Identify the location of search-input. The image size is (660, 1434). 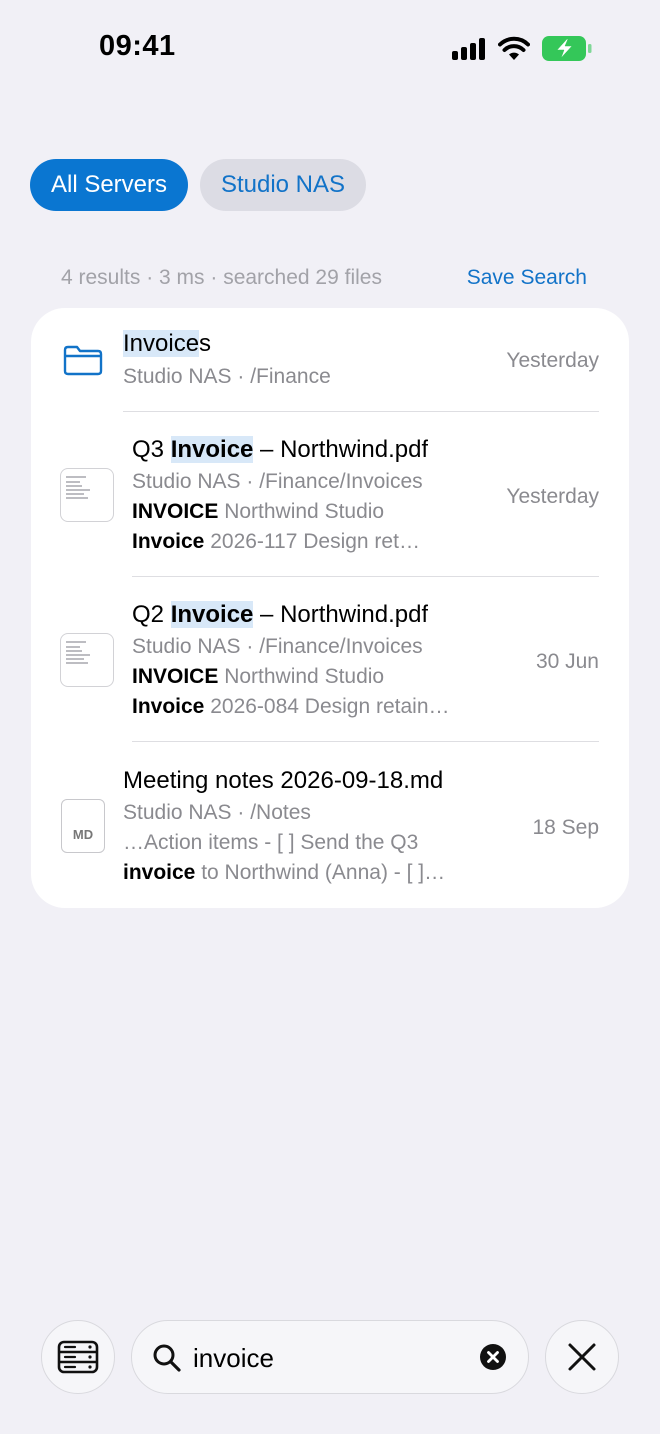
(333, 1358).